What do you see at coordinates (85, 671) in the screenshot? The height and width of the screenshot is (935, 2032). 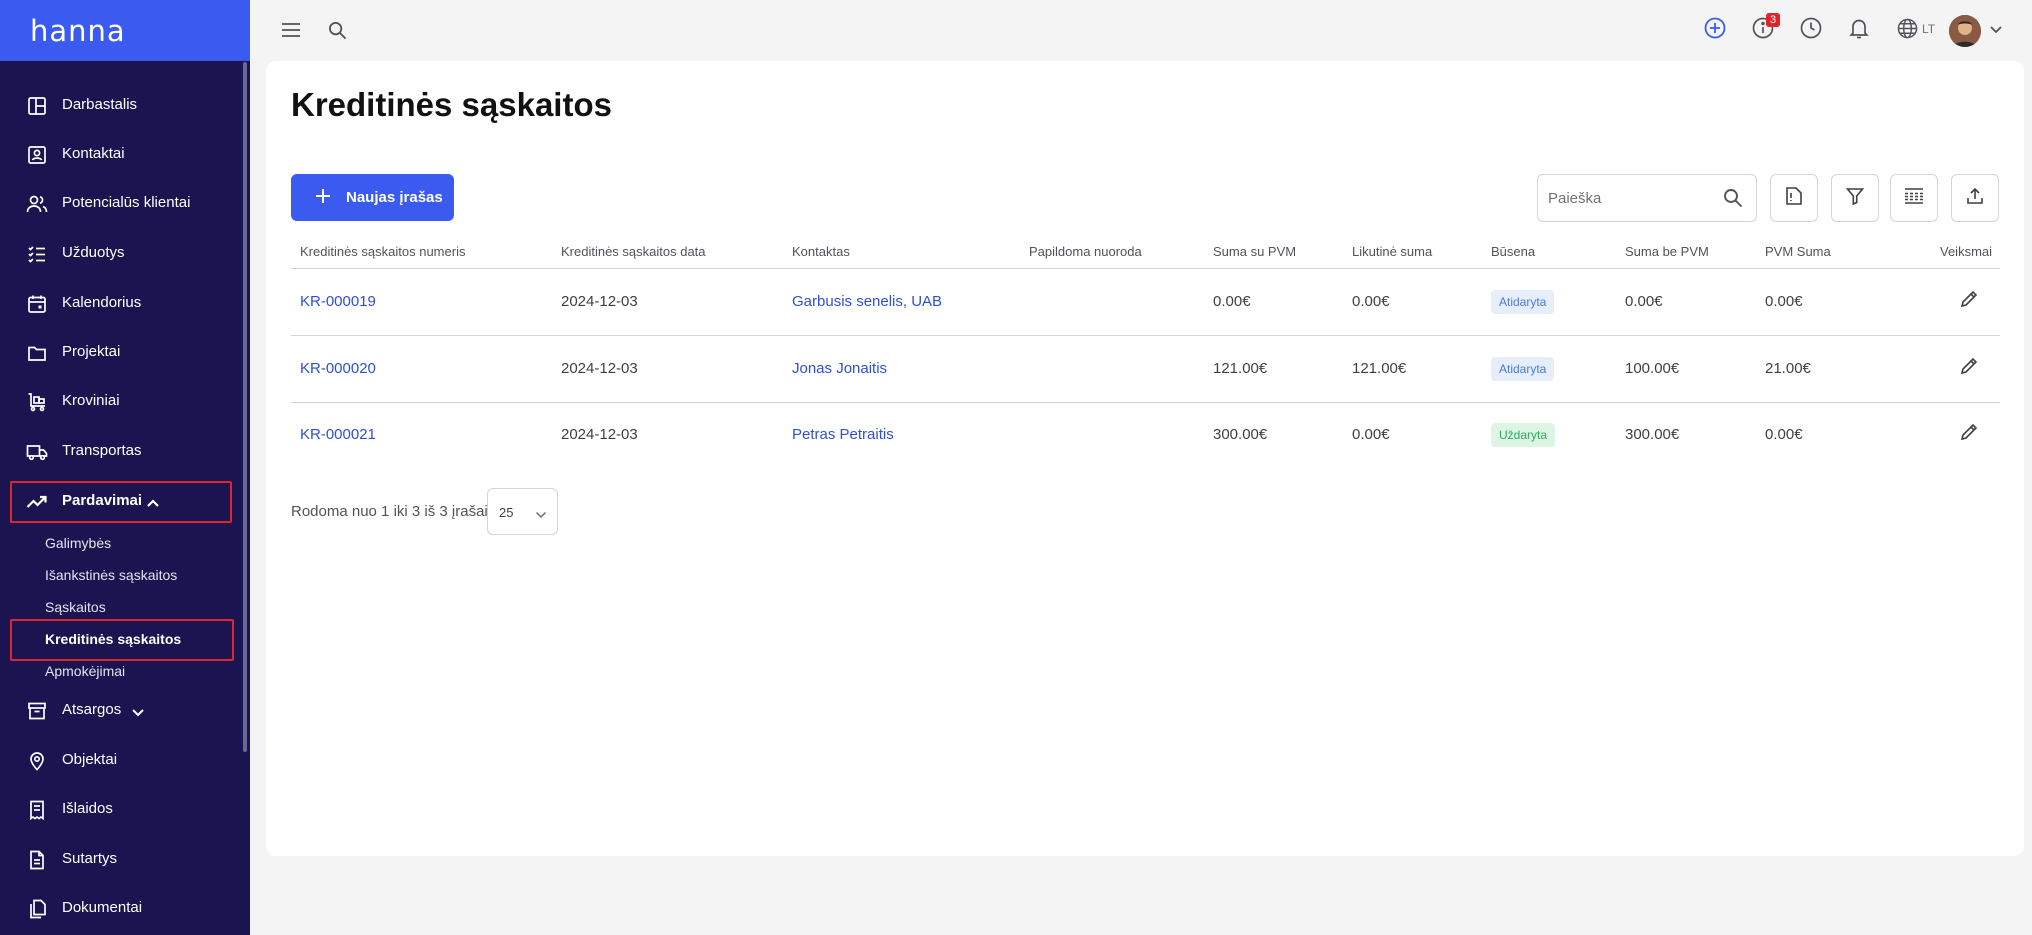 I see `submenu-item-apmokejimai: Apmokėjimai` at bounding box center [85, 671].